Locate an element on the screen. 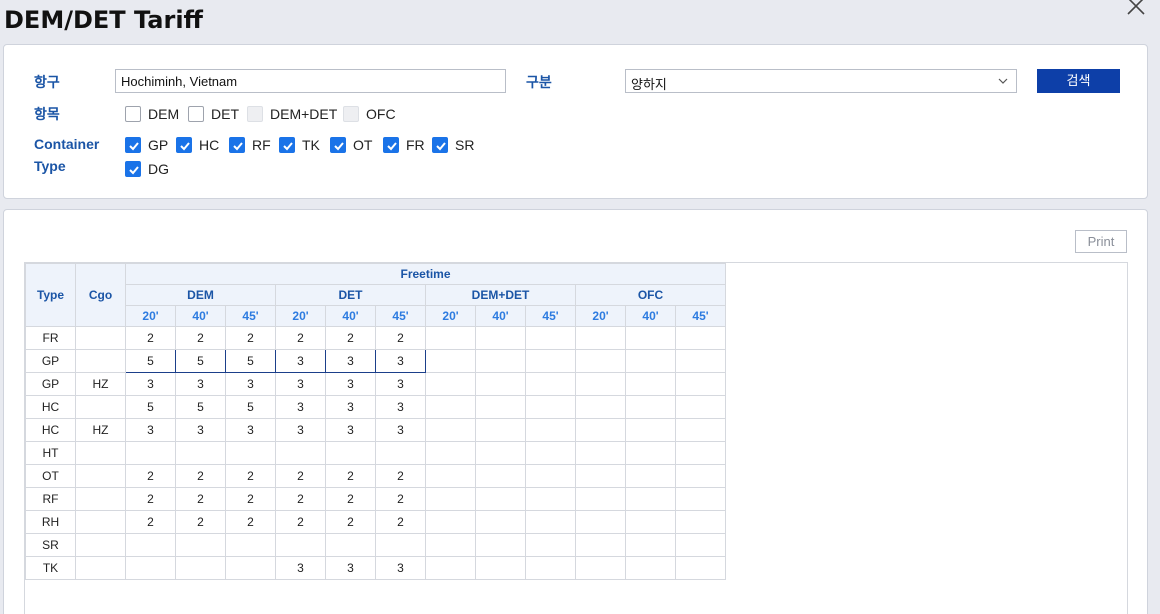  table-row: HC HZ 3 3 3 3 3 3 is located at coordinates (376, 430).